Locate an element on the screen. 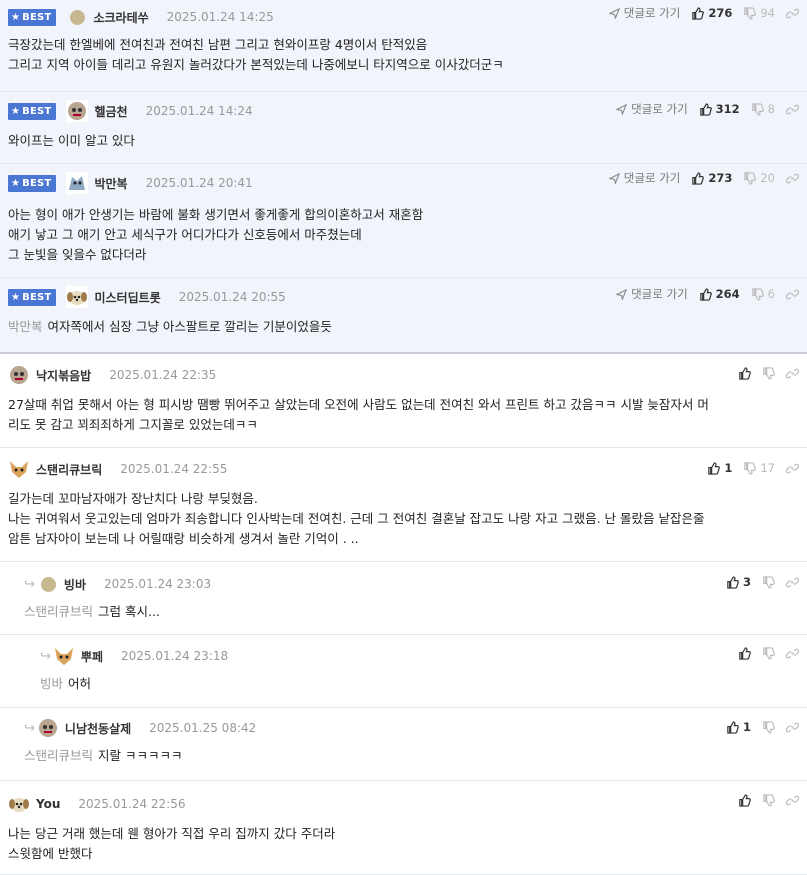 This screenshot has height=875, width=807. downvote-count: 20 is located at coordinates (767, 178).